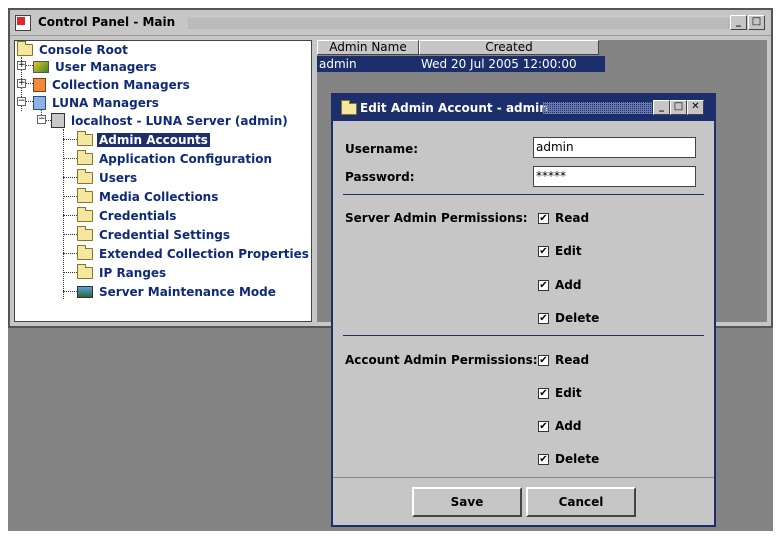  Describe the element at coordinates (97, 102) in the screenshot. I see `tree-luna-managers: LUNA Managers` at that location.